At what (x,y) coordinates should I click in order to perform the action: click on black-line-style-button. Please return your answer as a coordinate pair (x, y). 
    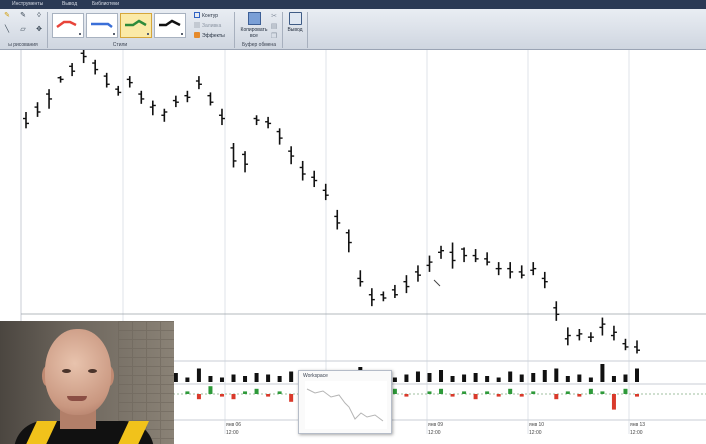
    Looking at the image, I should click on (170, 25).